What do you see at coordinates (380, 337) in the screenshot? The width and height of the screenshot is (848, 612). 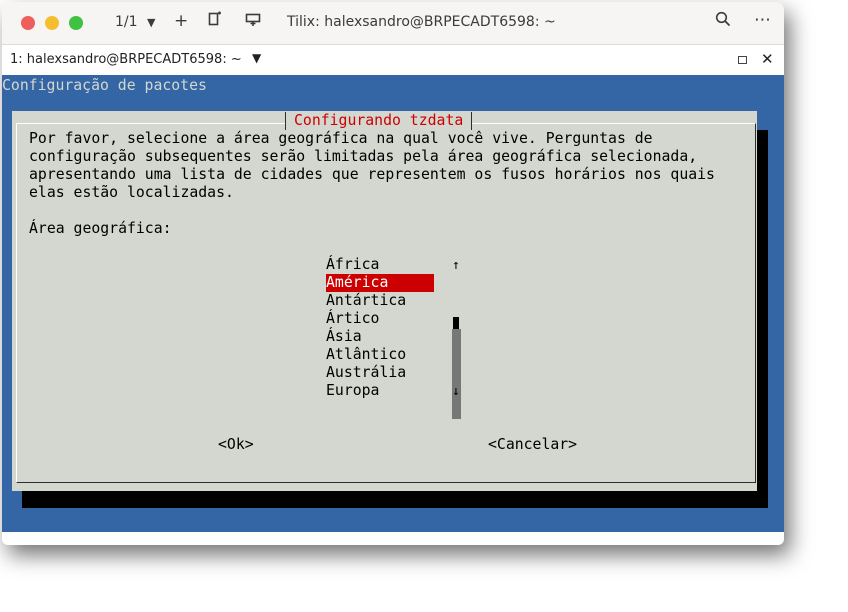 I see `list-item: Ásia` at bounding box center [380, 337].